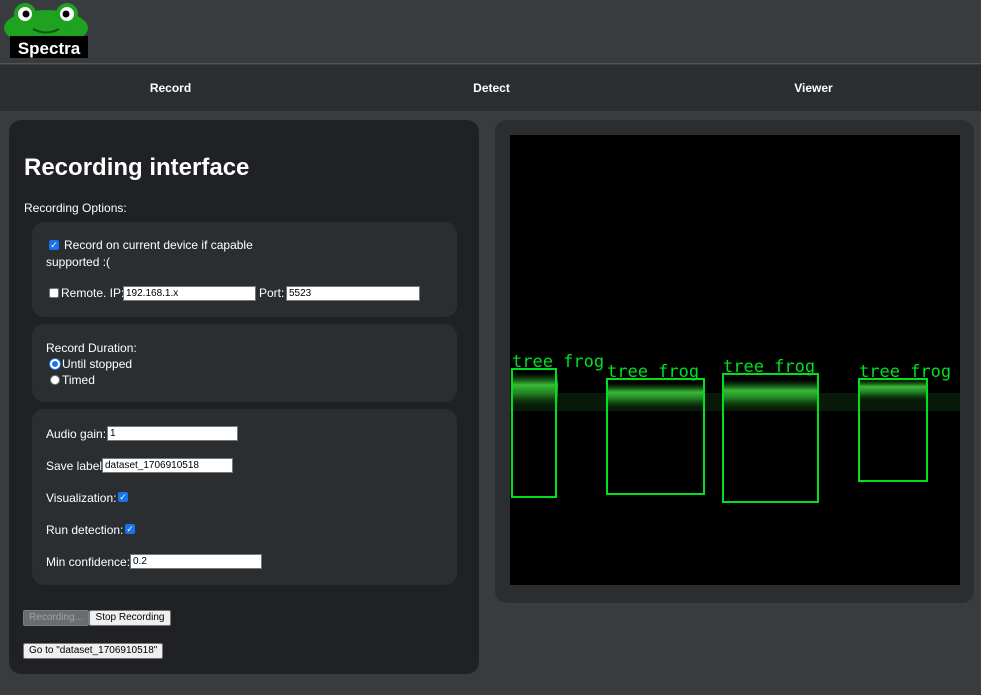 The width and height of the screenshot is (981, 695). I want to click on audio-gain-label: Audio gain:, so click(76, 434).